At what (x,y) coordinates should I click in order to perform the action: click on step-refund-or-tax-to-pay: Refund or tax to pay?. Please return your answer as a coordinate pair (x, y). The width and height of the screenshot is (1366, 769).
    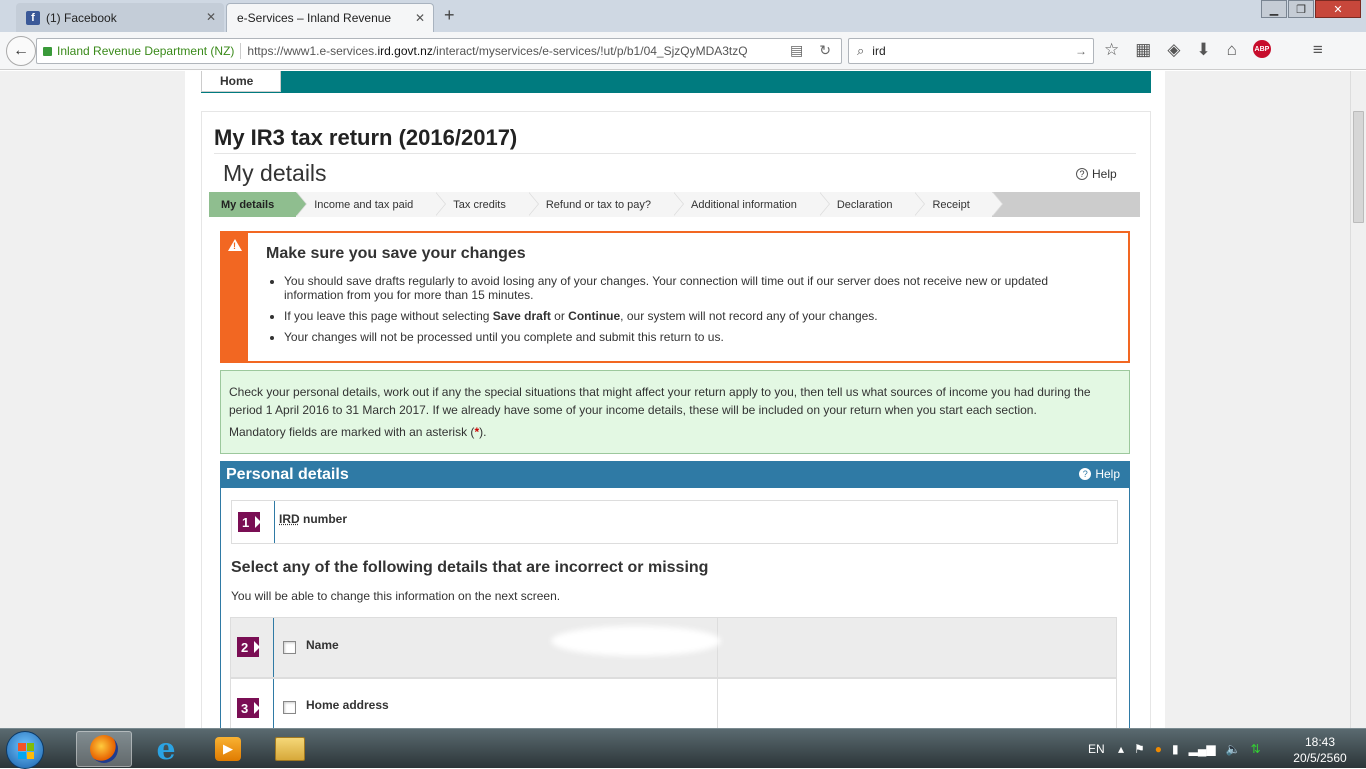
    Looking at the image, I should click on (606, 204).